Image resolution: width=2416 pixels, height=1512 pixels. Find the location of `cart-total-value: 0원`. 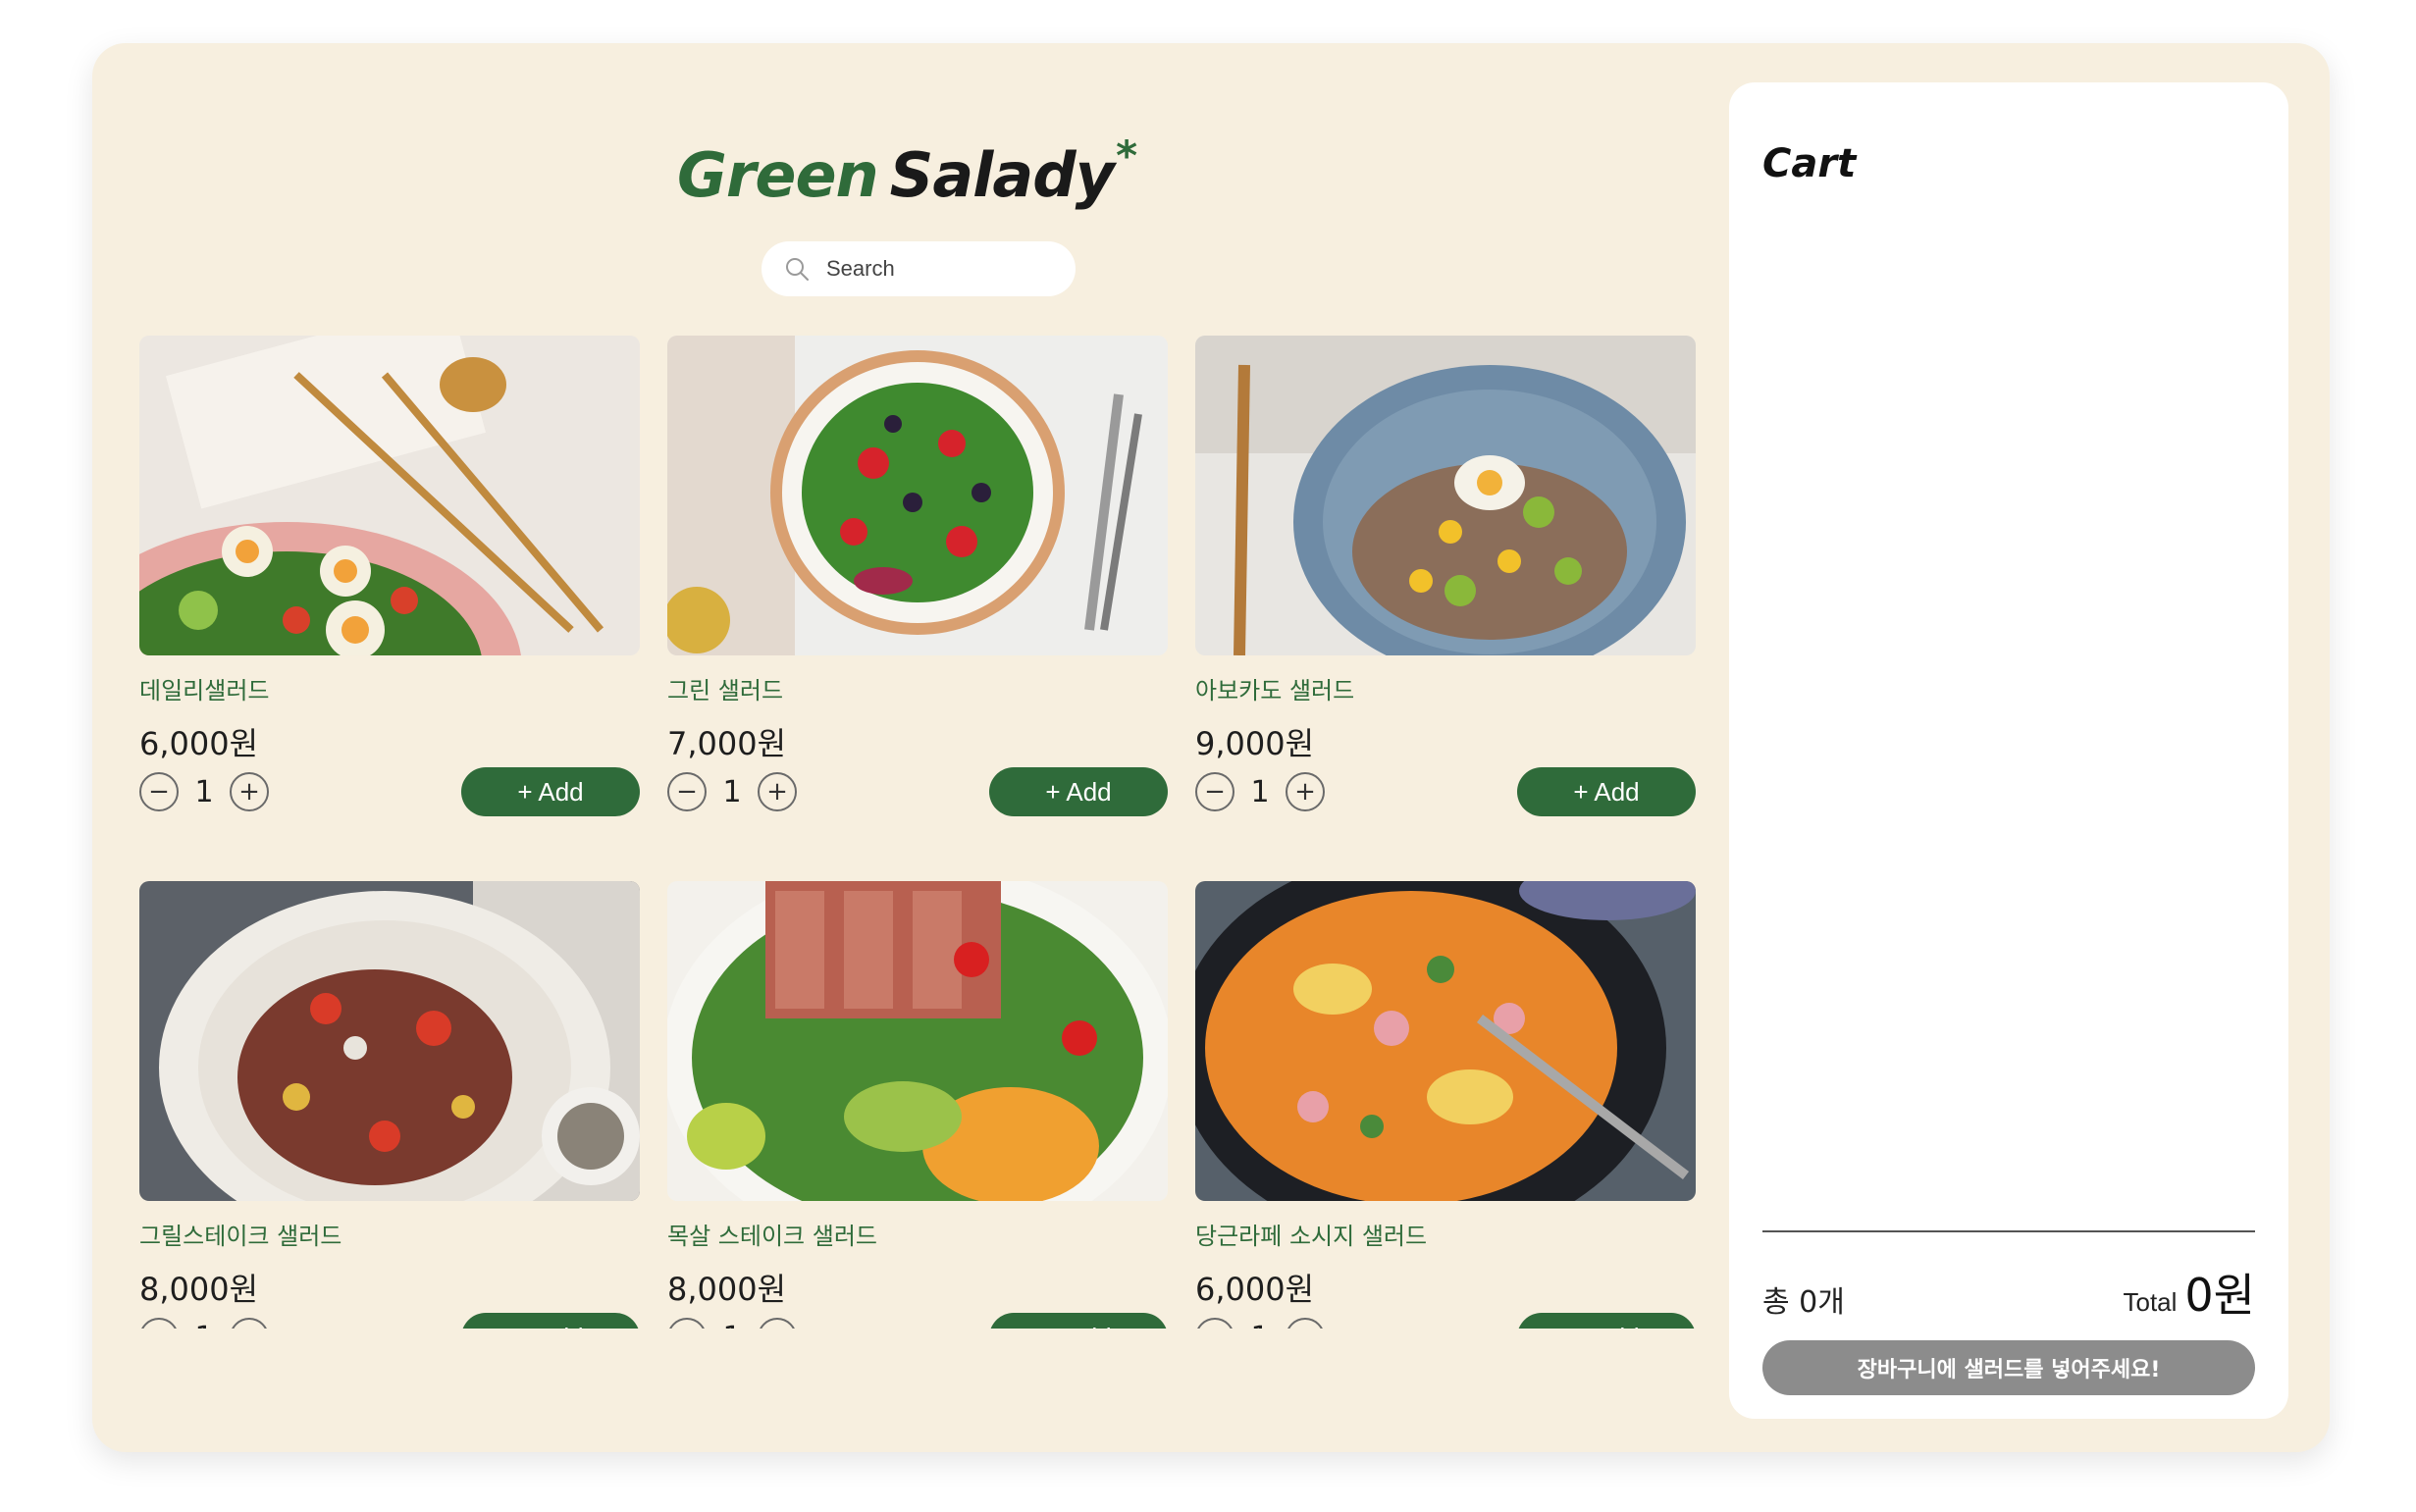

cart-total-value: 0원 is located at coordinates (2219, 1295).